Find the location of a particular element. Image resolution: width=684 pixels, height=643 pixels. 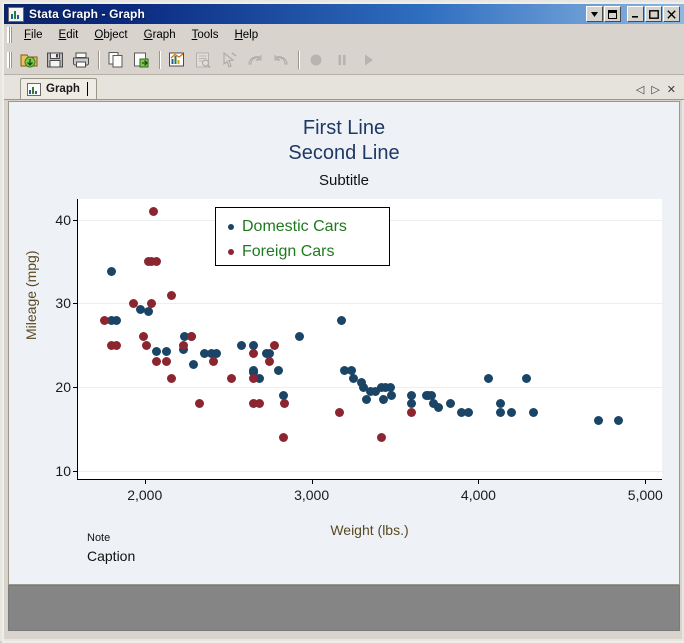

window-restore-button is located at coordinates (612, 14).